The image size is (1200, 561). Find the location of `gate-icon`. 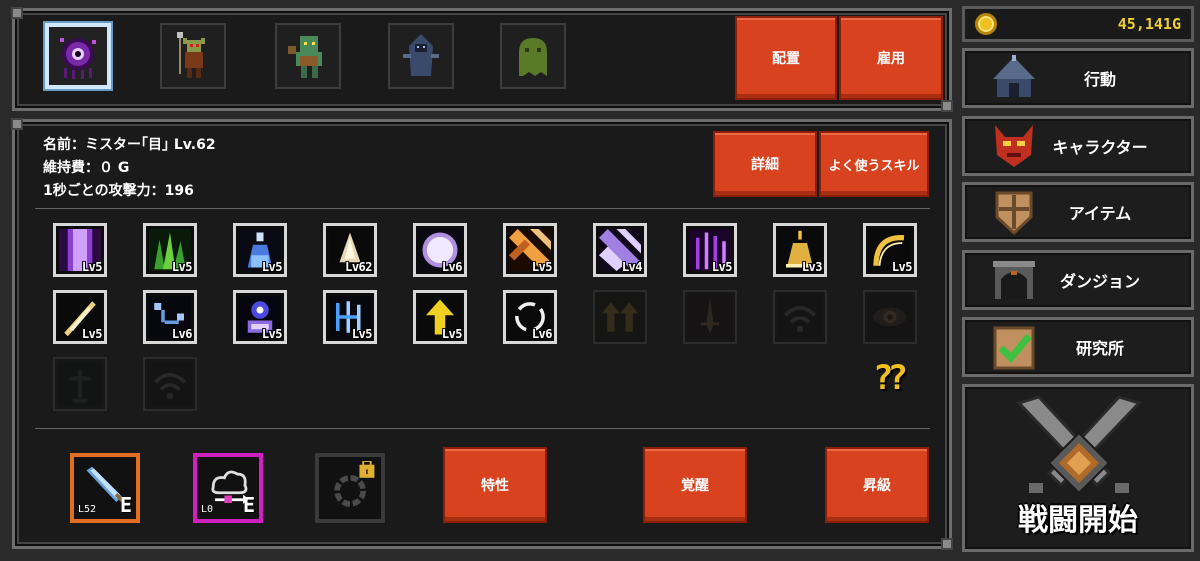

gate-icon is located at coordinates (1014, 280).